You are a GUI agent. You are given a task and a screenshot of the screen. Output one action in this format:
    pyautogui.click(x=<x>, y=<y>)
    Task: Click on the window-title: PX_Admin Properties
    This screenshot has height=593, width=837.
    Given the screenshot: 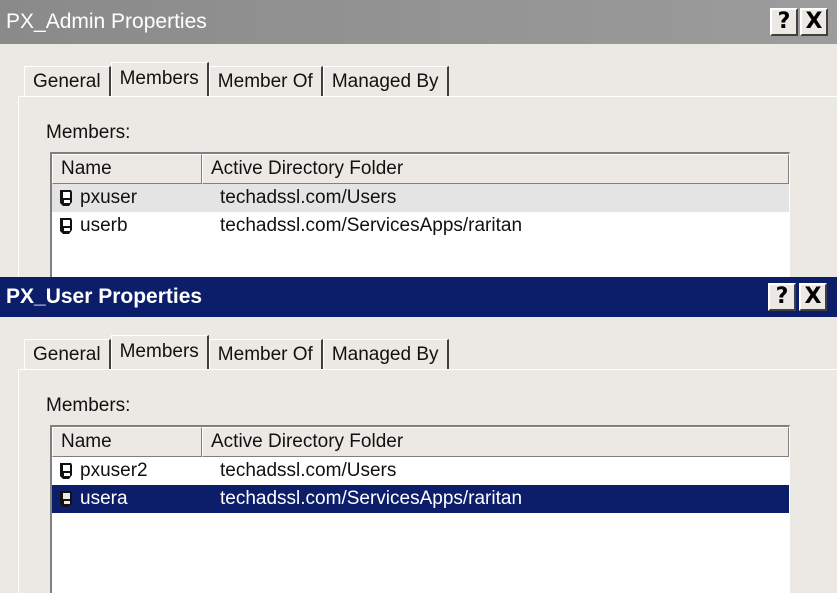 What is the action you would take?
    pyautogui.click(x=106, y=21)
    